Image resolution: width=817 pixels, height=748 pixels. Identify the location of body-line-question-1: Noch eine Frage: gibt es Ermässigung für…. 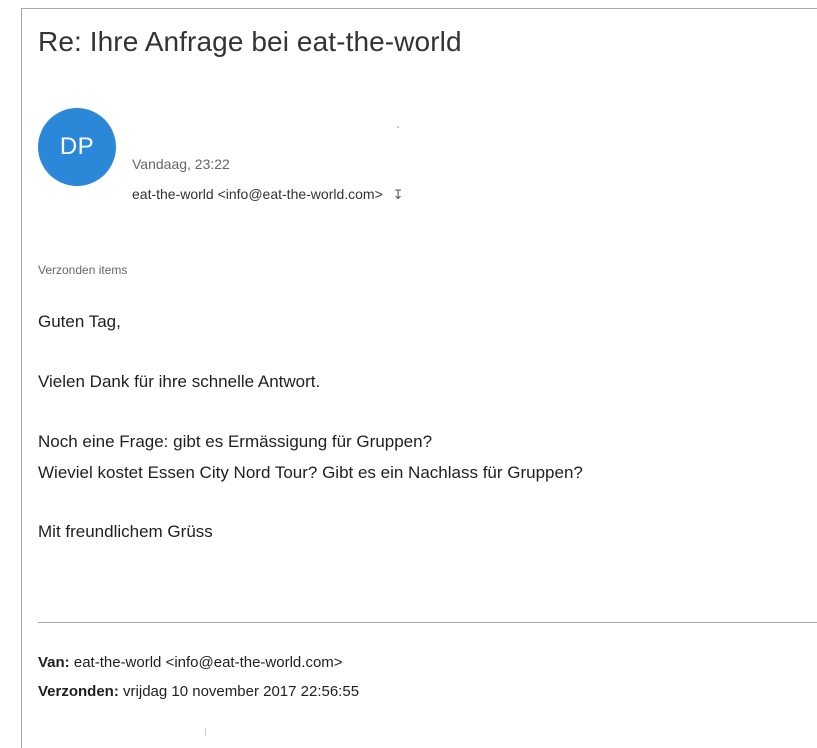
(235, 441).